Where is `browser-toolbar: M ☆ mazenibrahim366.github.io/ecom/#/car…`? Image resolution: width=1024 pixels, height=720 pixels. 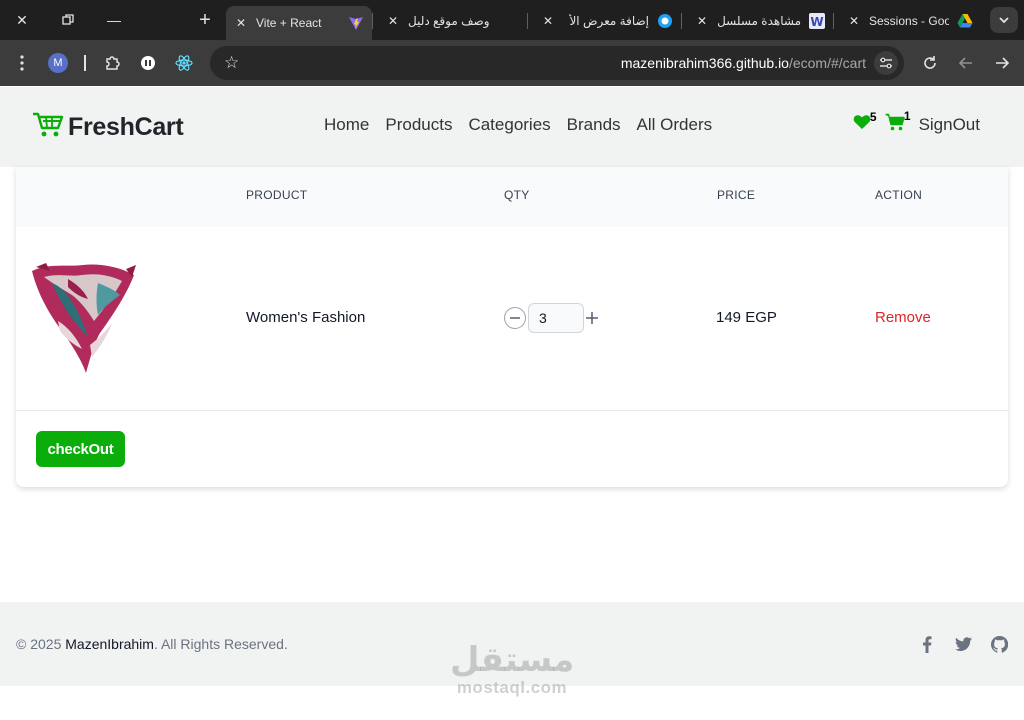
browser-toolbar: M ☆ mazenibrahim366.github.io/ecom/#/car… is located at coordinates (512, 63).